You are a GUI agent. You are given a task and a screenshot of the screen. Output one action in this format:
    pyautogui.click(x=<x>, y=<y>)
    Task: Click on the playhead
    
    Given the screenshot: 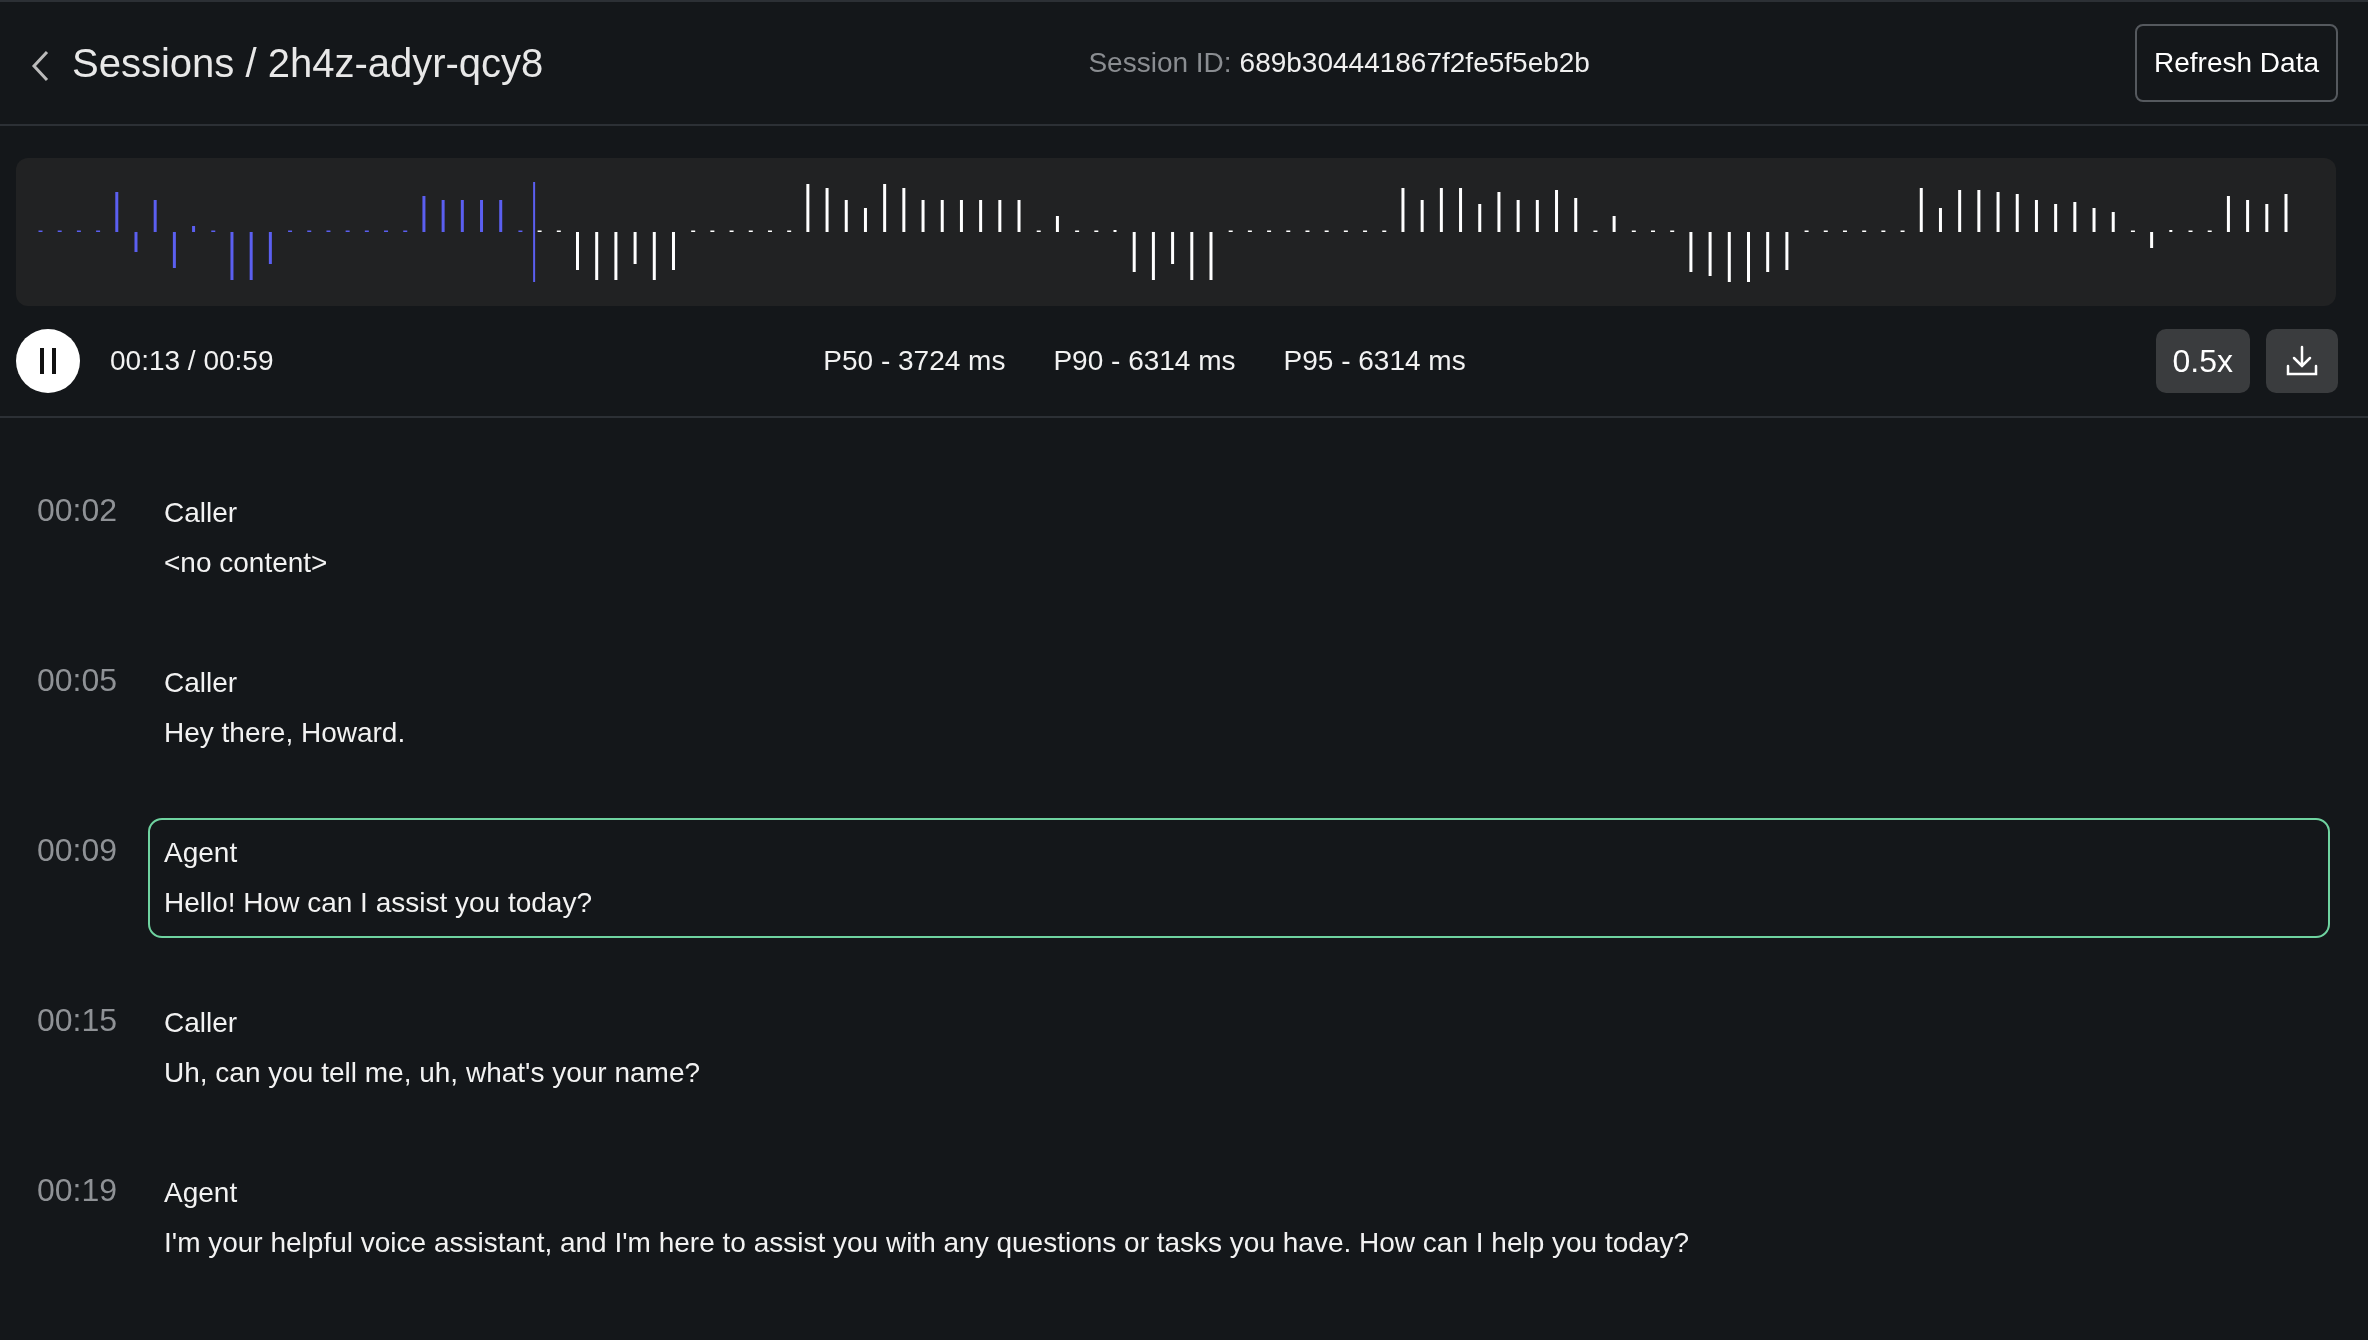 What is the action you would take?
    pyautogui.click(x=534, y=232)
    